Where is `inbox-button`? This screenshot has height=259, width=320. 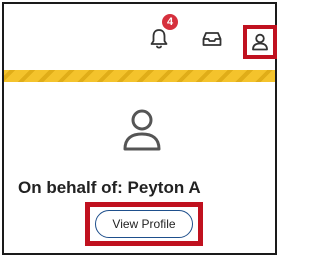
inbox-button is located at coordinates (212, 39).